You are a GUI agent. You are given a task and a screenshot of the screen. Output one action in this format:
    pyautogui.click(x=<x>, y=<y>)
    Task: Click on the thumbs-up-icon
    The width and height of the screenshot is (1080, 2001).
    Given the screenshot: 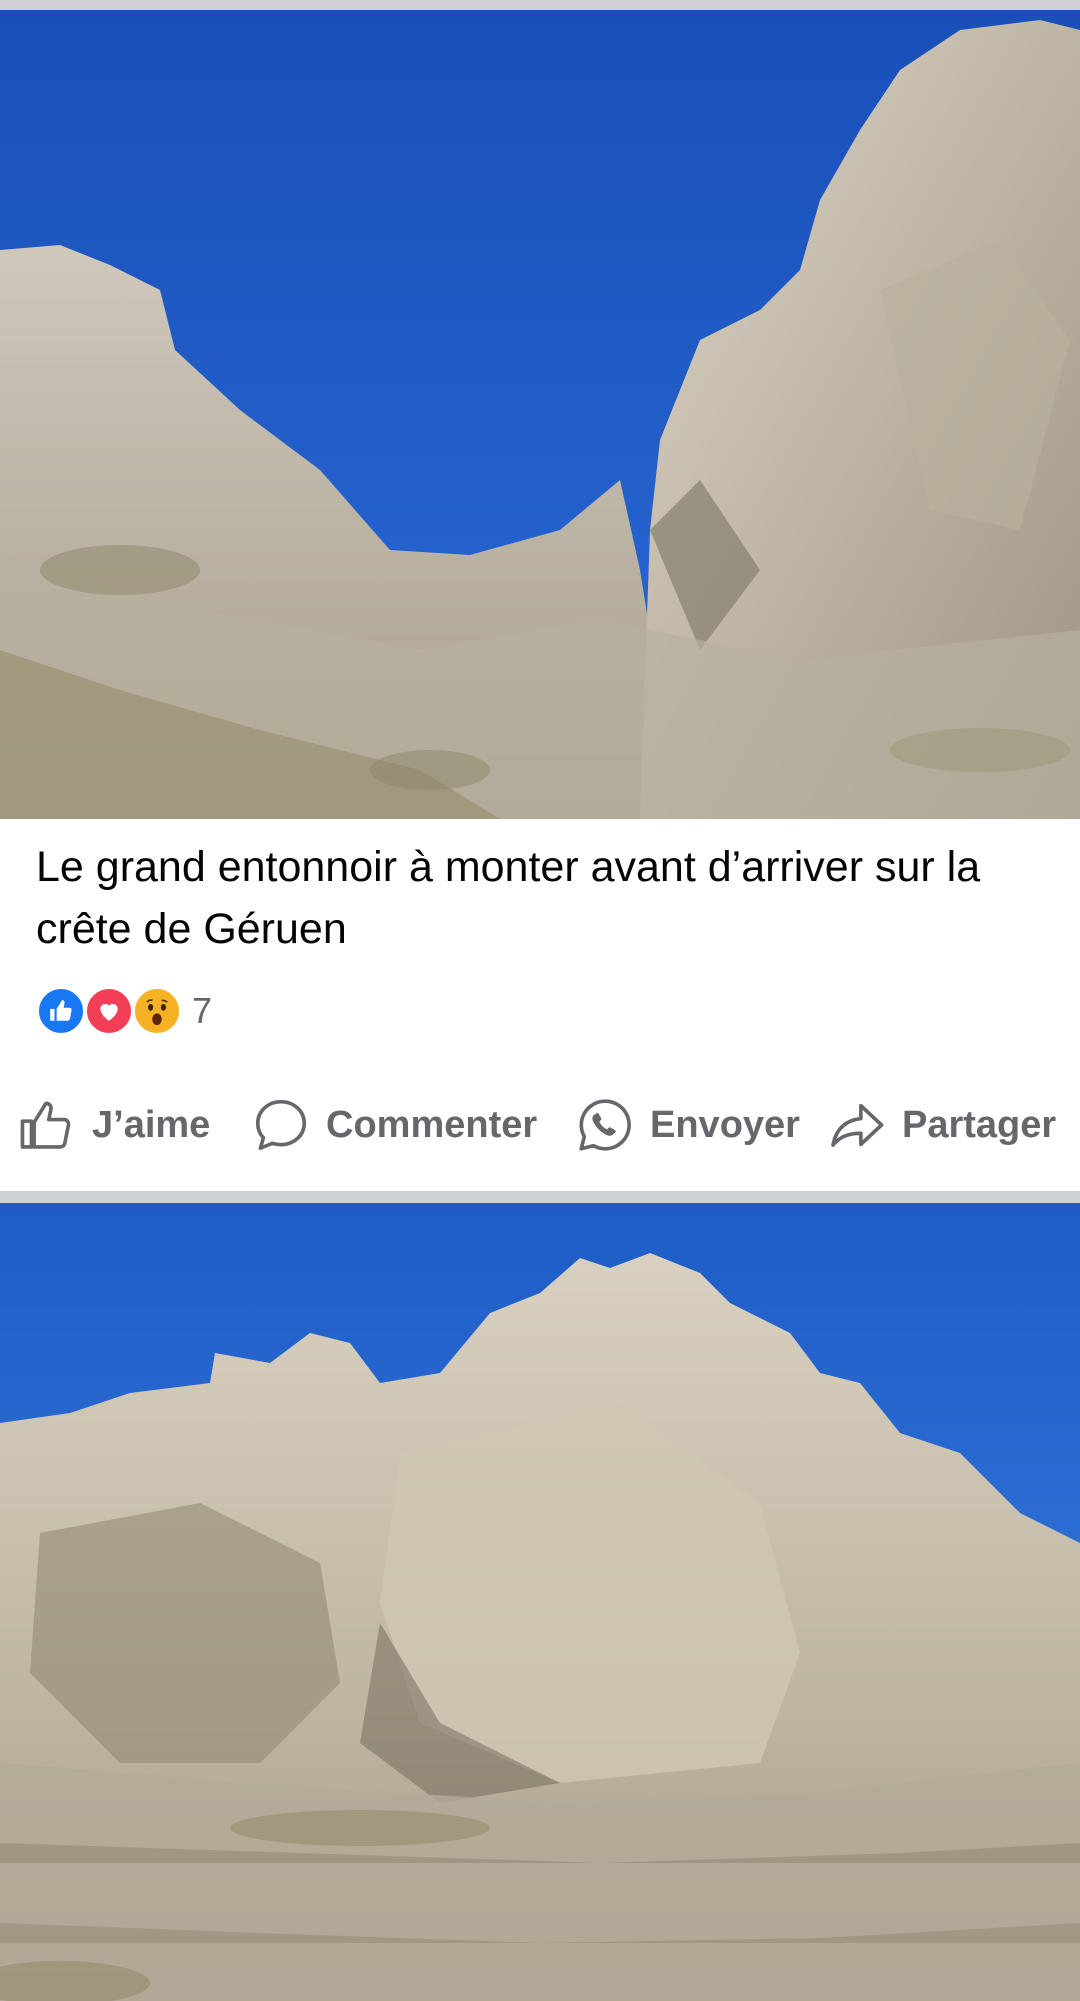 What is the action you would take?
    pyautogui.click(x=45, y=1125)
    